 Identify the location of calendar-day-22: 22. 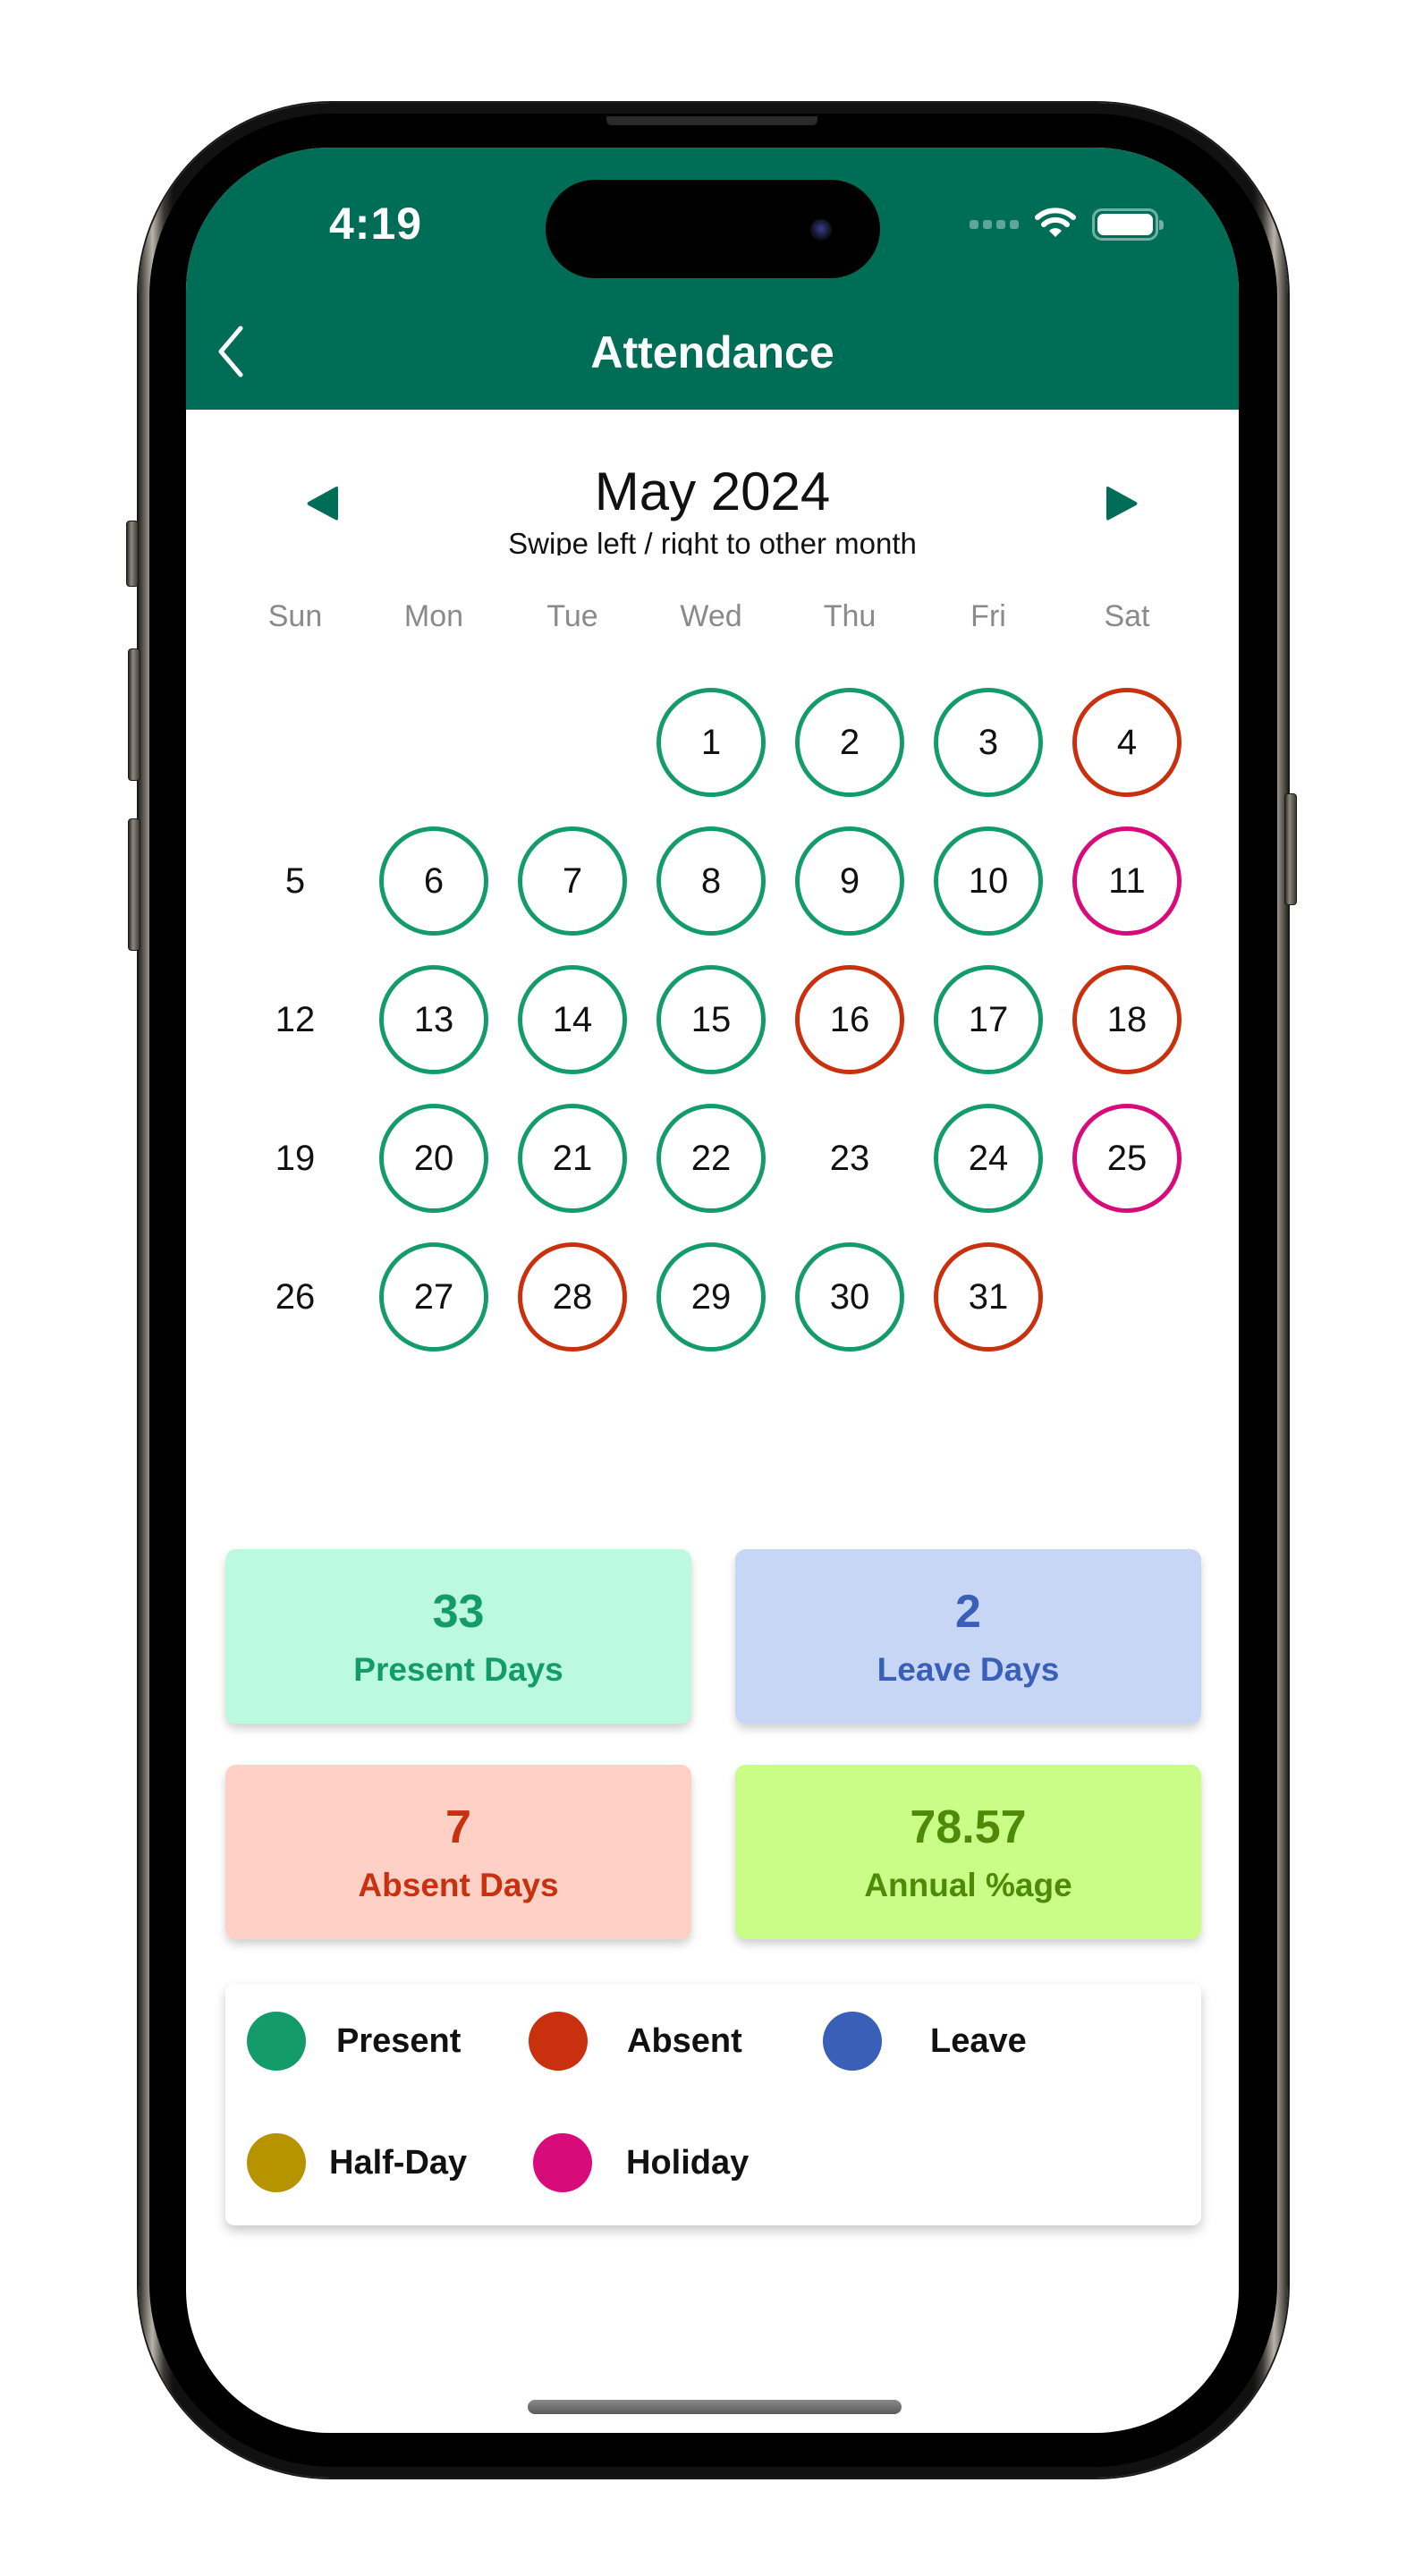
(711, 1158).